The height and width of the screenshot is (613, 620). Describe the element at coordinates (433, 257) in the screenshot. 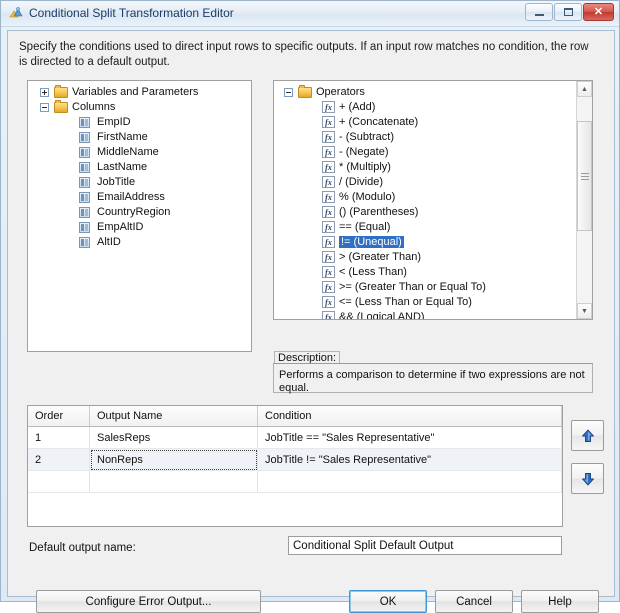

I see `tree-item: fx > (Greater Than)` at that location.